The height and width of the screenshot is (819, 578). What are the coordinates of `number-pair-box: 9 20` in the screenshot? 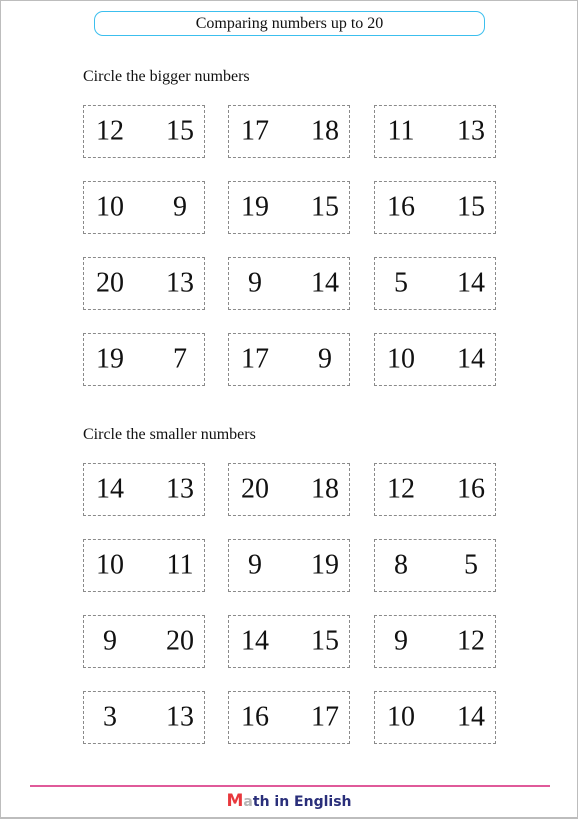 It's located at (144, 641).